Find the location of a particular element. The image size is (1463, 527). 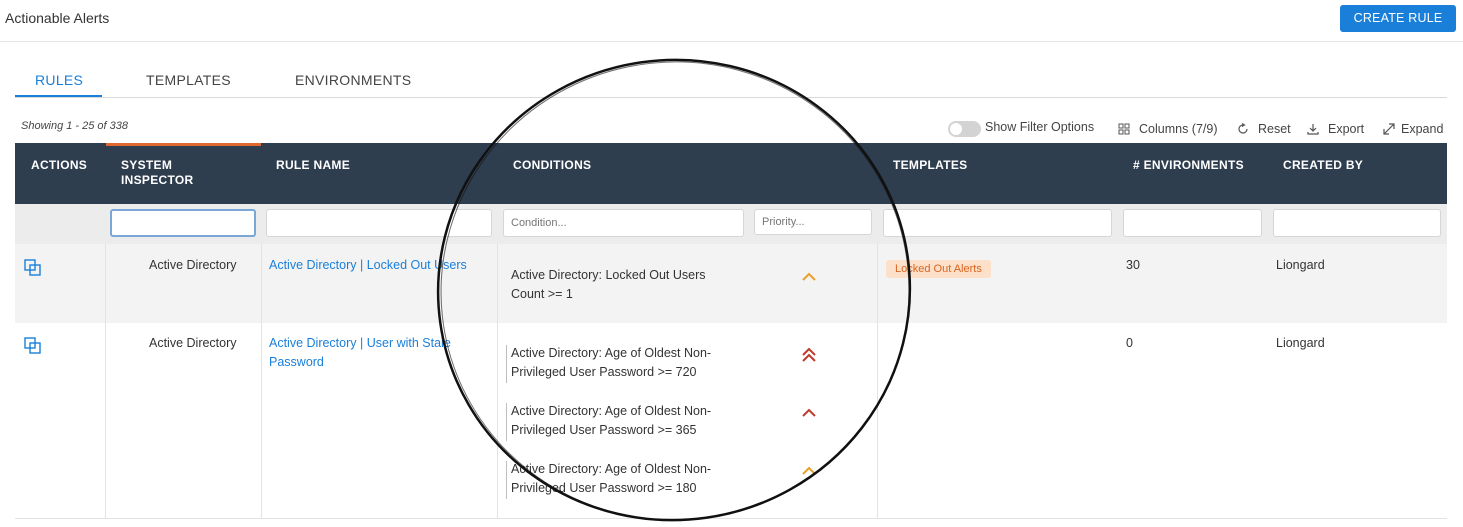

page-title: Actionable Alerts is located at coordinates (57, 18).